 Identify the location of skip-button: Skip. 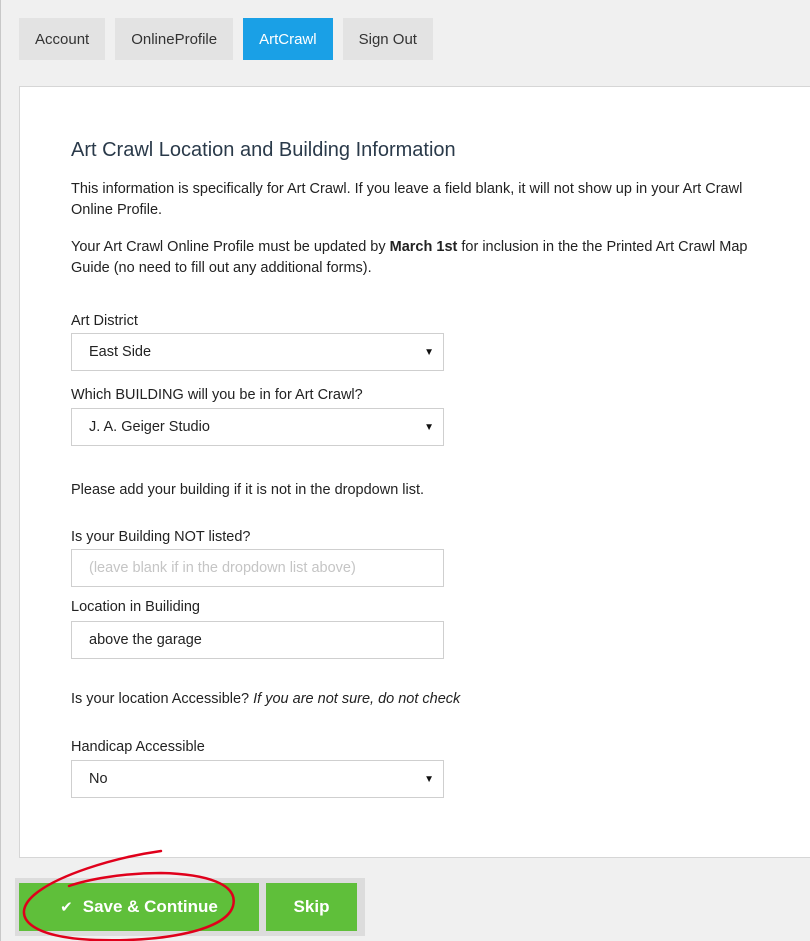
(311, 907).